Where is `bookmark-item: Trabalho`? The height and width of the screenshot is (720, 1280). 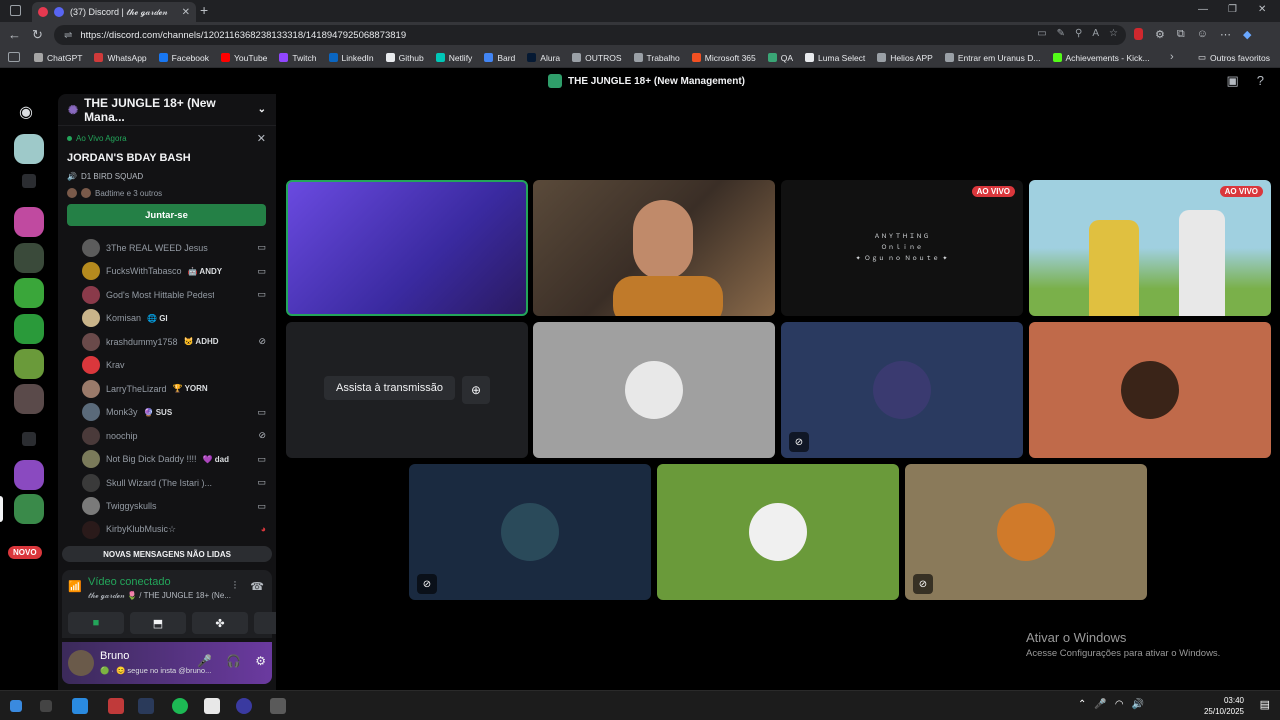 bookmark-item: Trabalho is located at coordinates (656, 58).